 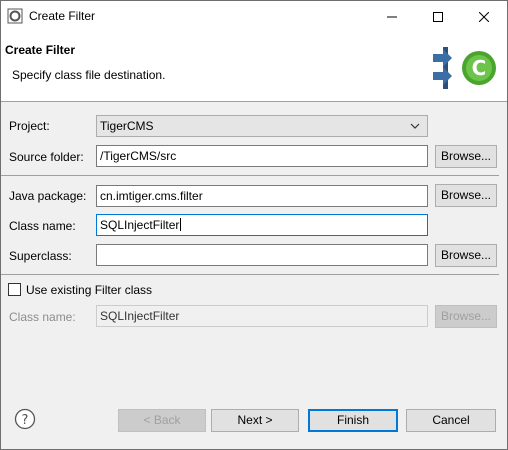 I want to click on window-title: Create Filter, so click(x=62, y=16).